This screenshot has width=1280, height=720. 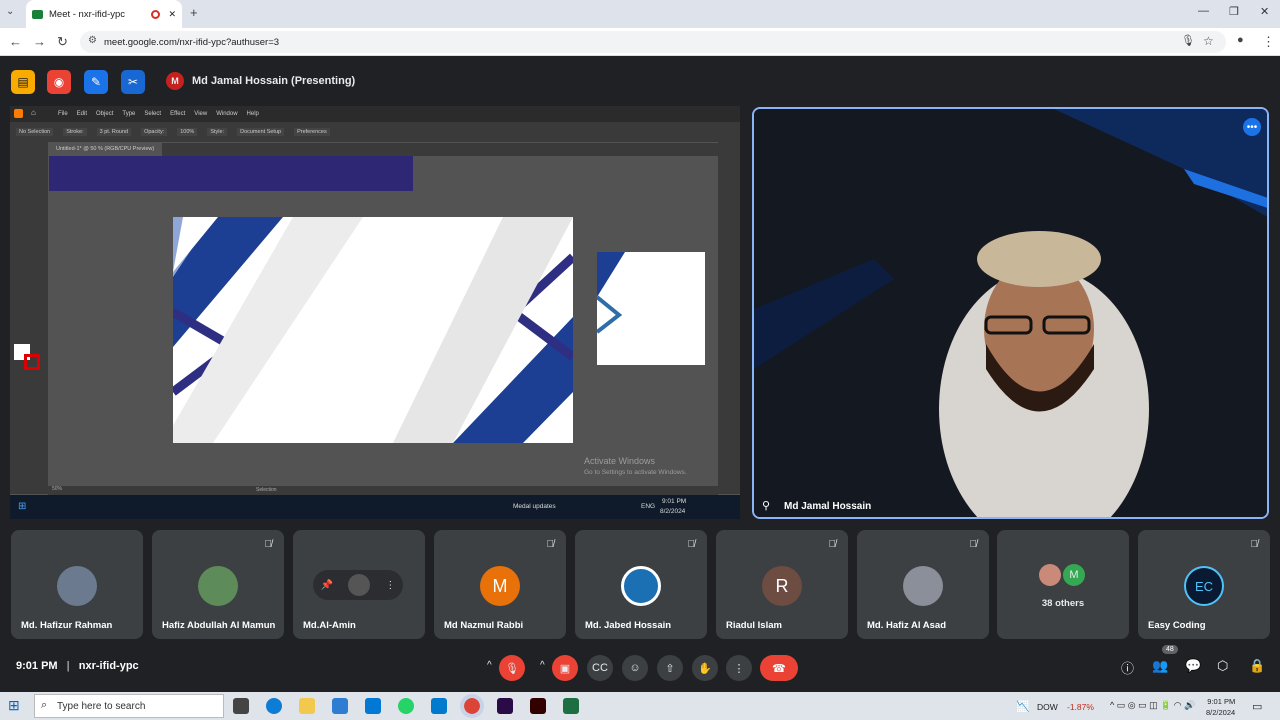 I want to click on participant-tile: 🎙̸ M Md Nazmul Rabbi, so click(x=500, y=584).